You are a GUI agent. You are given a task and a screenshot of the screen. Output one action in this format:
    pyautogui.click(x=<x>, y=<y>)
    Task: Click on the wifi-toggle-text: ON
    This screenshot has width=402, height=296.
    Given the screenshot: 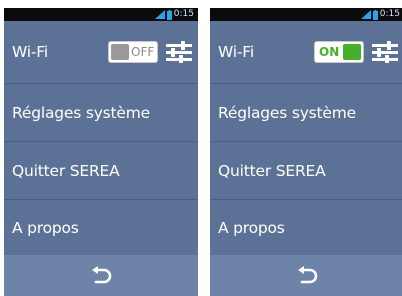 What is the action you would take?
    pyautogui.click(x=329, y=52)
    